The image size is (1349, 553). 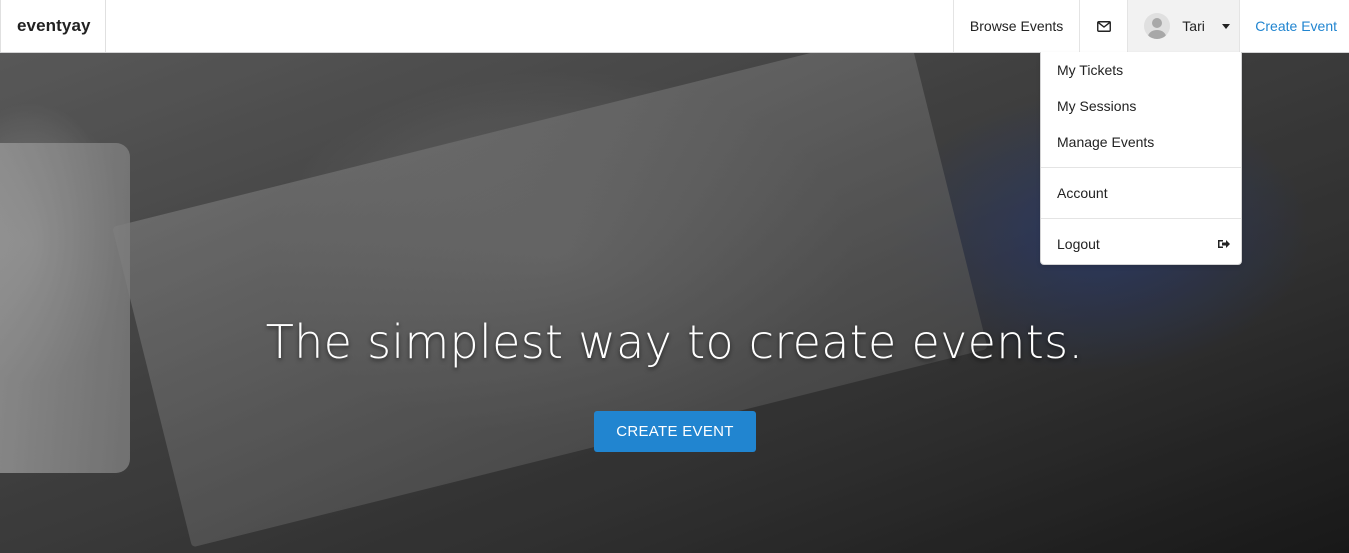 What do you see at coordinates (529, 26) in the screenshot?
I see `navbar-spacer` at bounding box center [529, 26].